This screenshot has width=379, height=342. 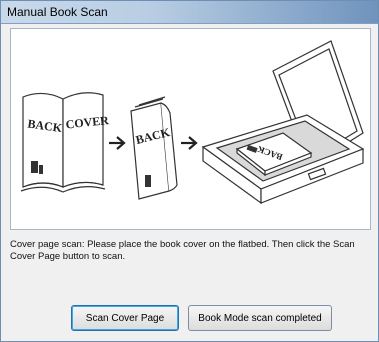 I want to click on window-title: Manual Book Scan, so click(x=57, y=12).